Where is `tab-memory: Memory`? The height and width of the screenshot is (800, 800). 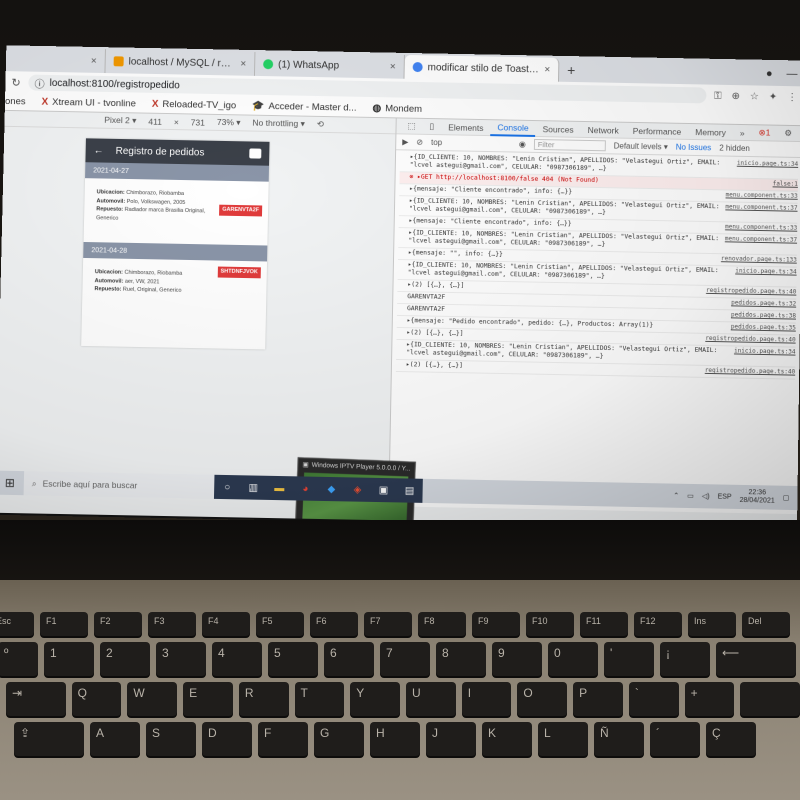
tab-memory: Memory is located at coordinates (710, 131).